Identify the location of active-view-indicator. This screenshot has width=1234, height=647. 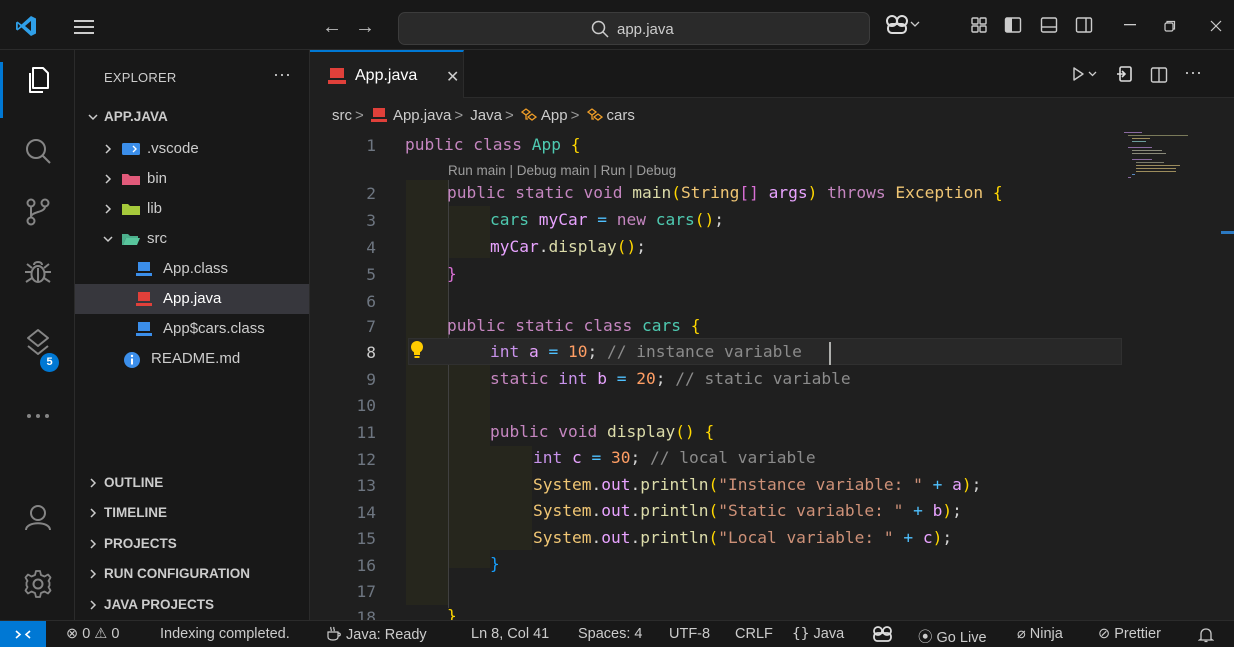
(1, 90).